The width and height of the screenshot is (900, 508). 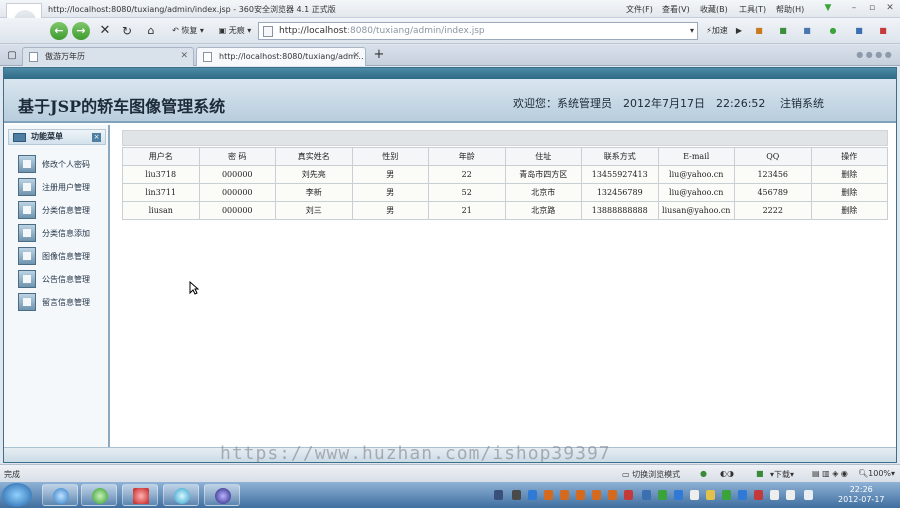 I want to click on volume-icon, so click(x=808, y=495).